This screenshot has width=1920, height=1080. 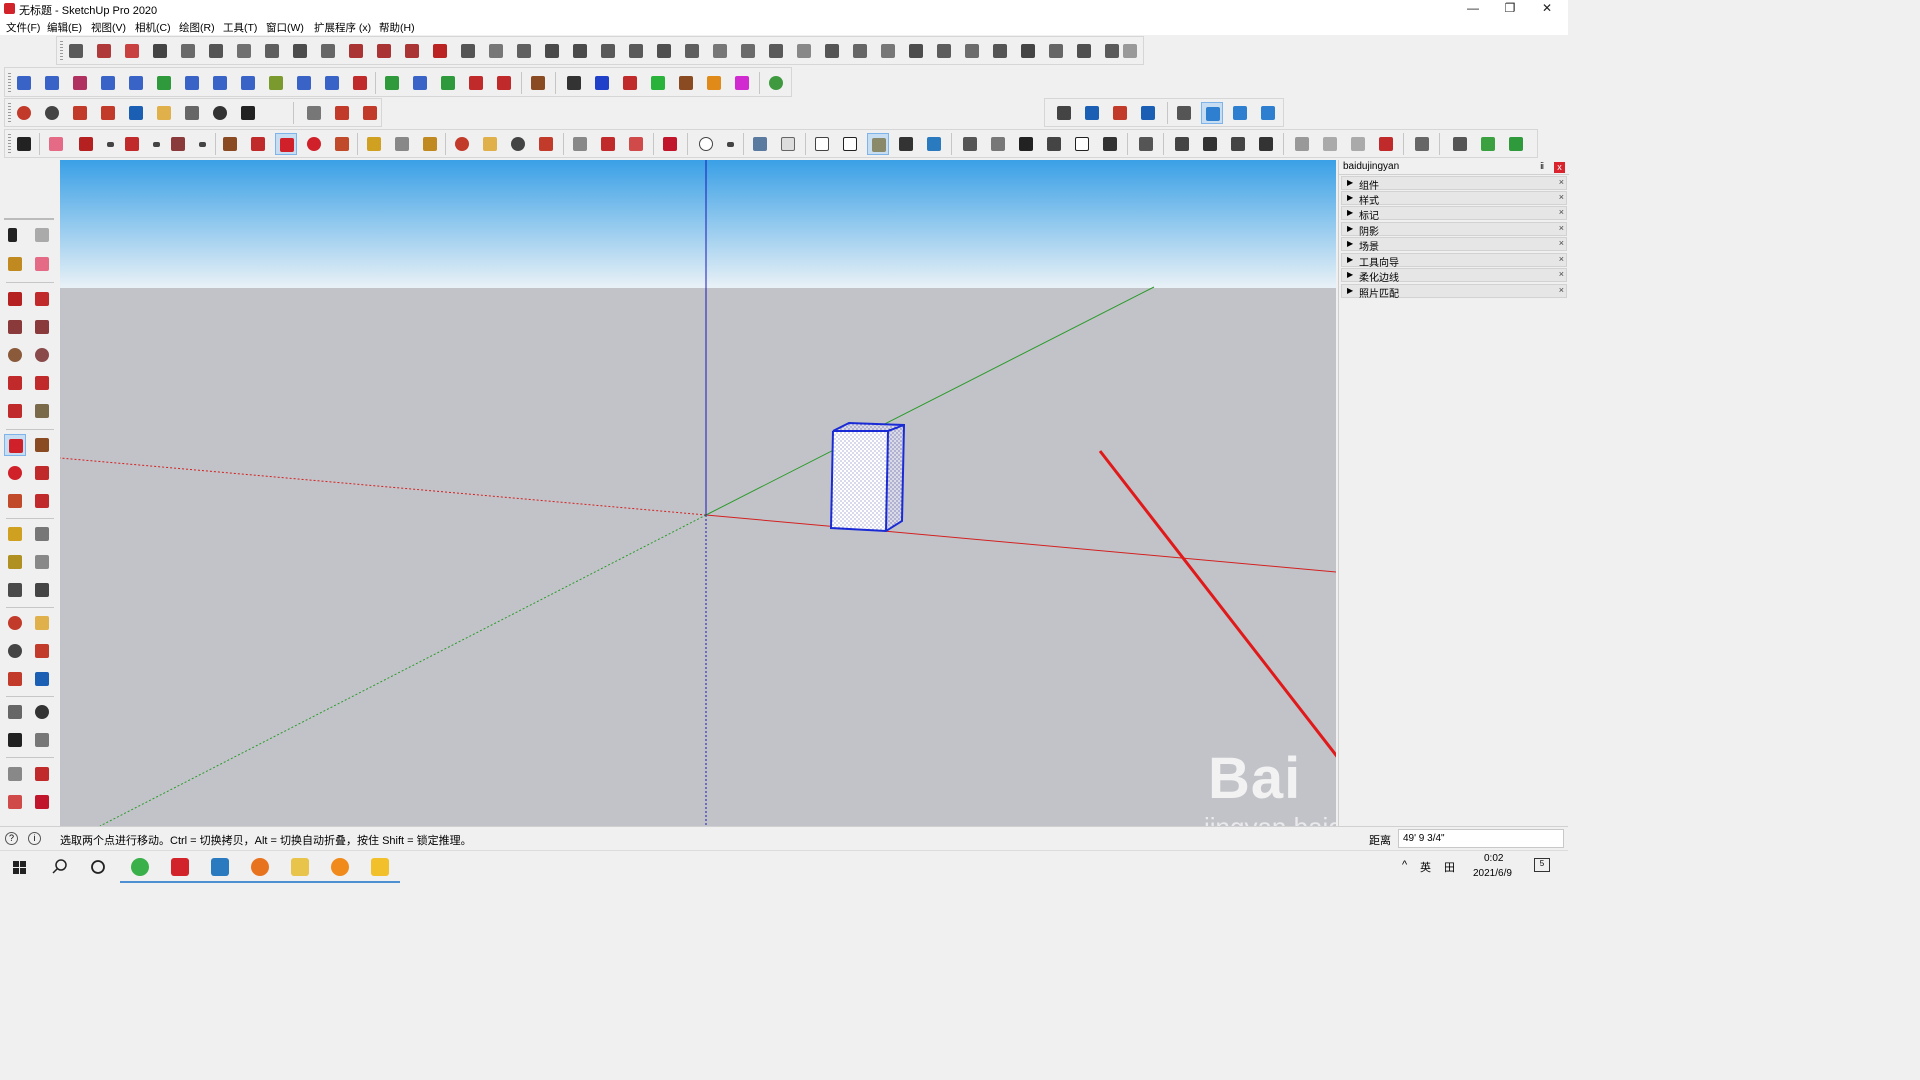 I want to click on curve-tool-9-icon, so click(x=248, y=83).